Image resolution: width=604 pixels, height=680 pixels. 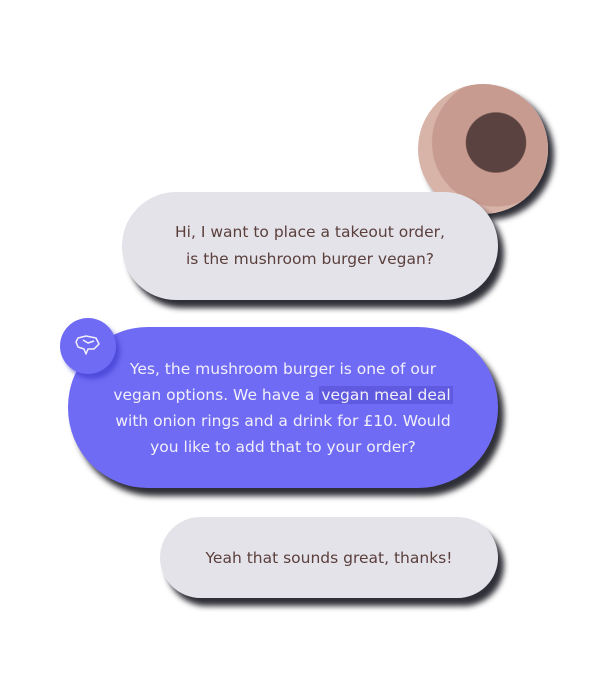 What do you see at coordinates (310, 232) in the screenshot?
I see `message-line: Hi, I want to place a takeout order,` at bounding box center [310, 232].